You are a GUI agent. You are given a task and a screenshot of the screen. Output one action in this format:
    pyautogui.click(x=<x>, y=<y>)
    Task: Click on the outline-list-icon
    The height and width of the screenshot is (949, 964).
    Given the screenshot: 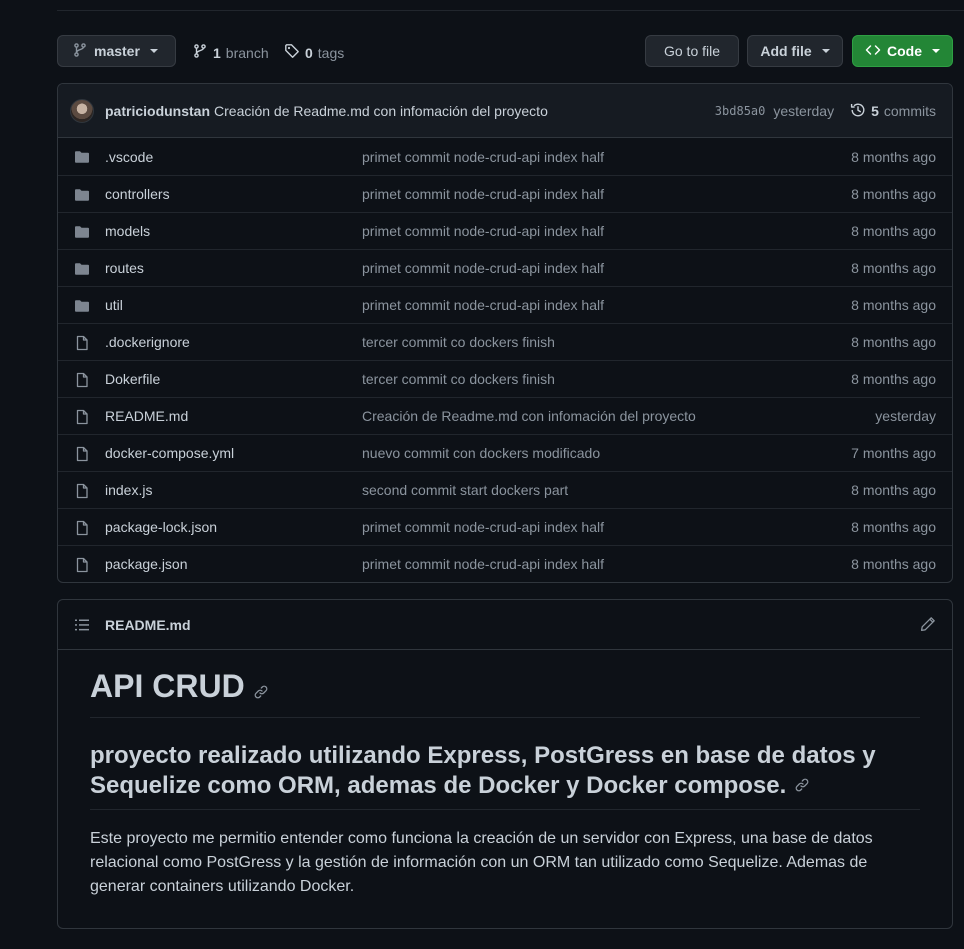 What is the action you would take?
    pyautogui.click(x=82, y=626)
    